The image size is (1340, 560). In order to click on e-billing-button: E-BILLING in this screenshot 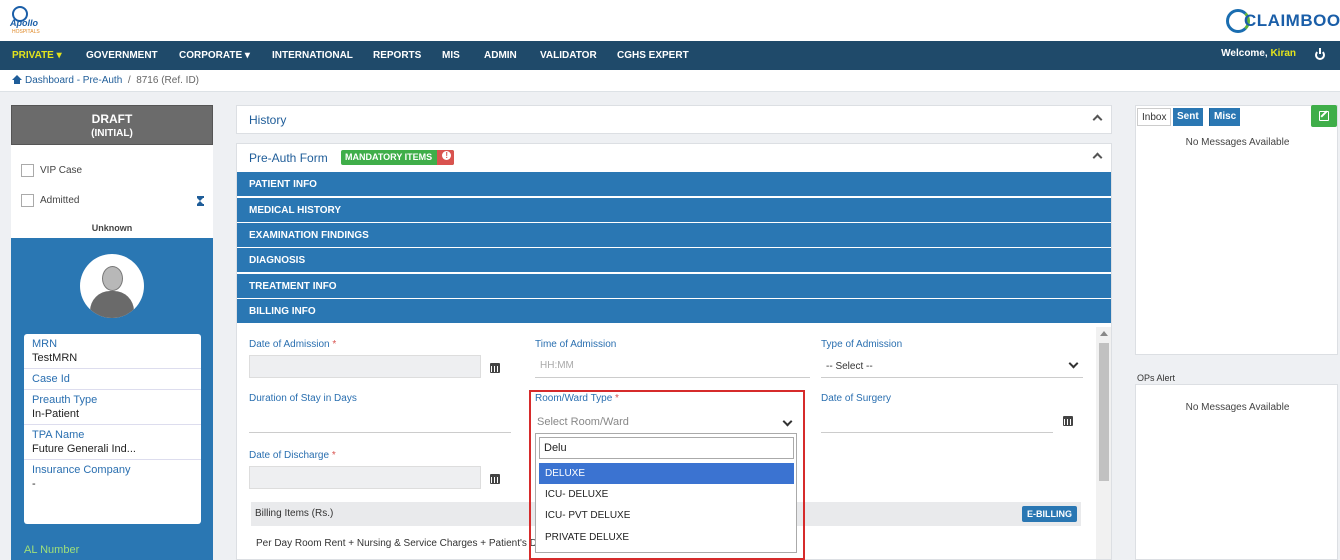, I will do `click(1049, 514)`.